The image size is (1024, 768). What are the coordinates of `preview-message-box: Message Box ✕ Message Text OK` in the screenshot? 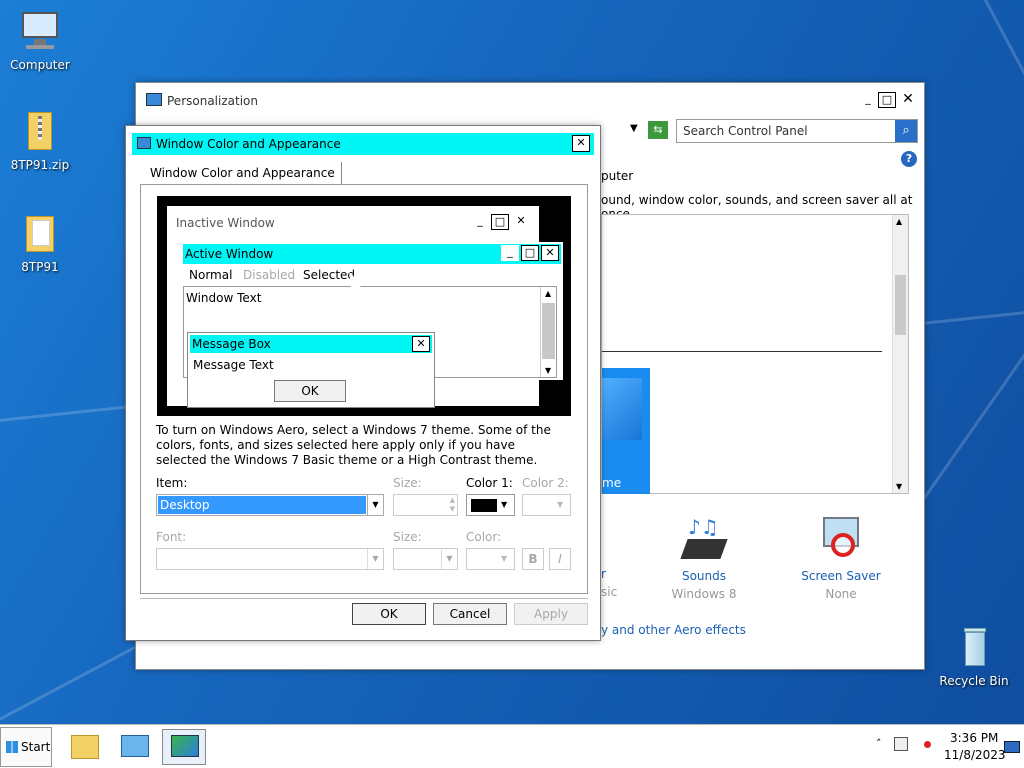 It's located at (311, 370).